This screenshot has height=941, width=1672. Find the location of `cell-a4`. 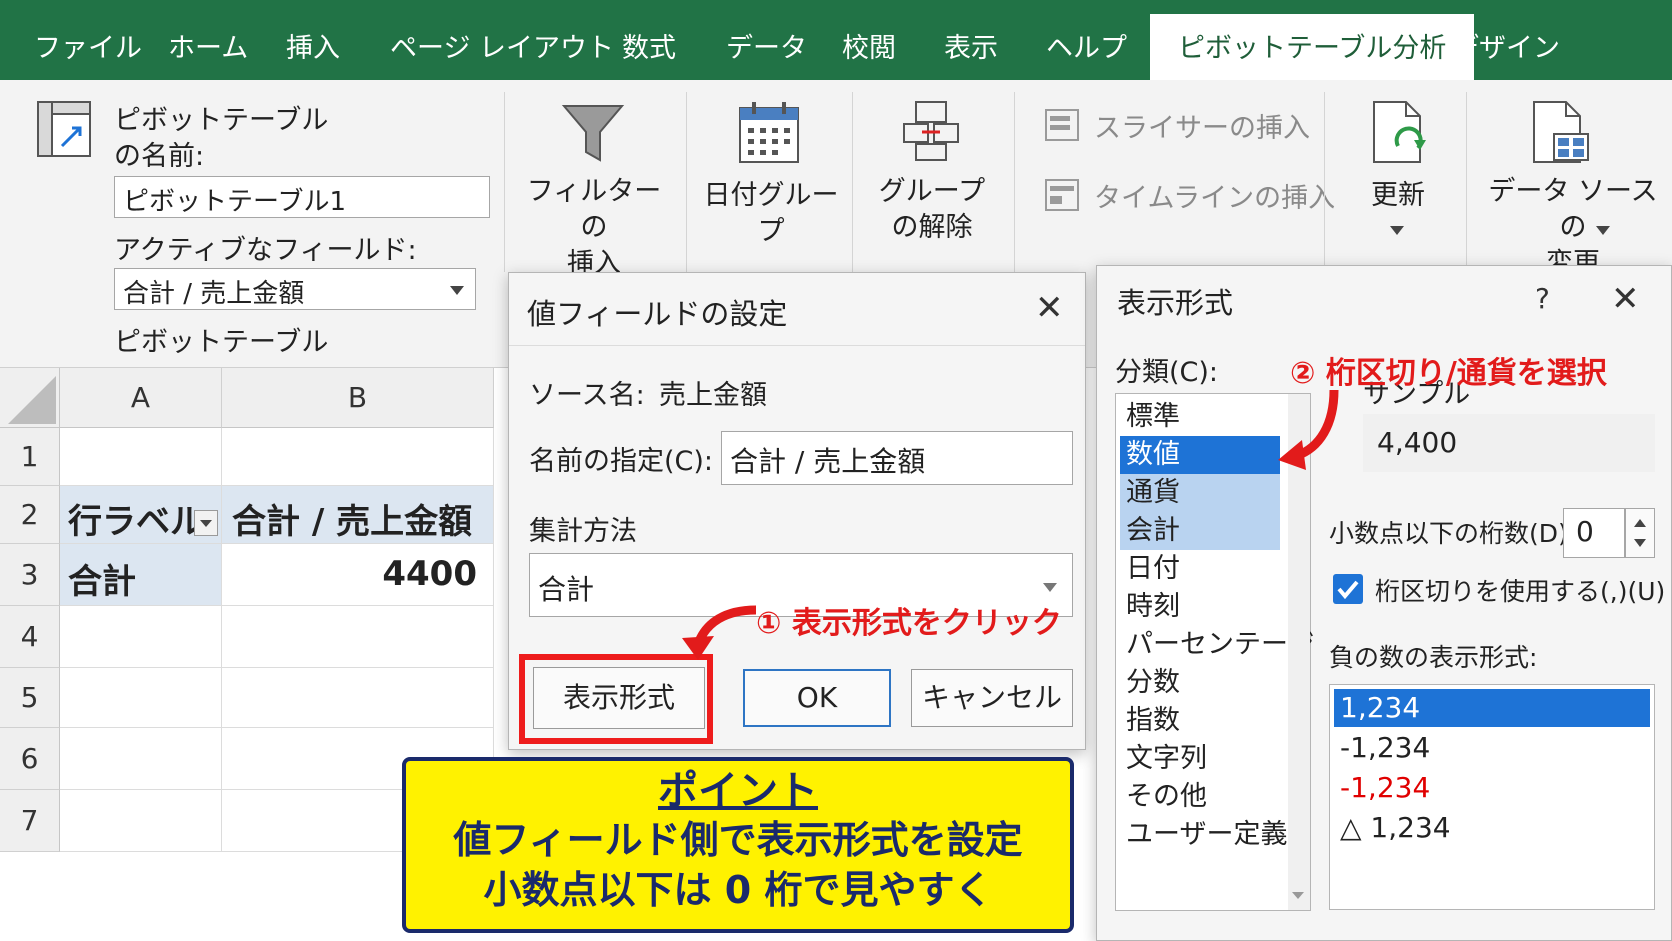

cell-a4 is located at coordinates (141, 637).